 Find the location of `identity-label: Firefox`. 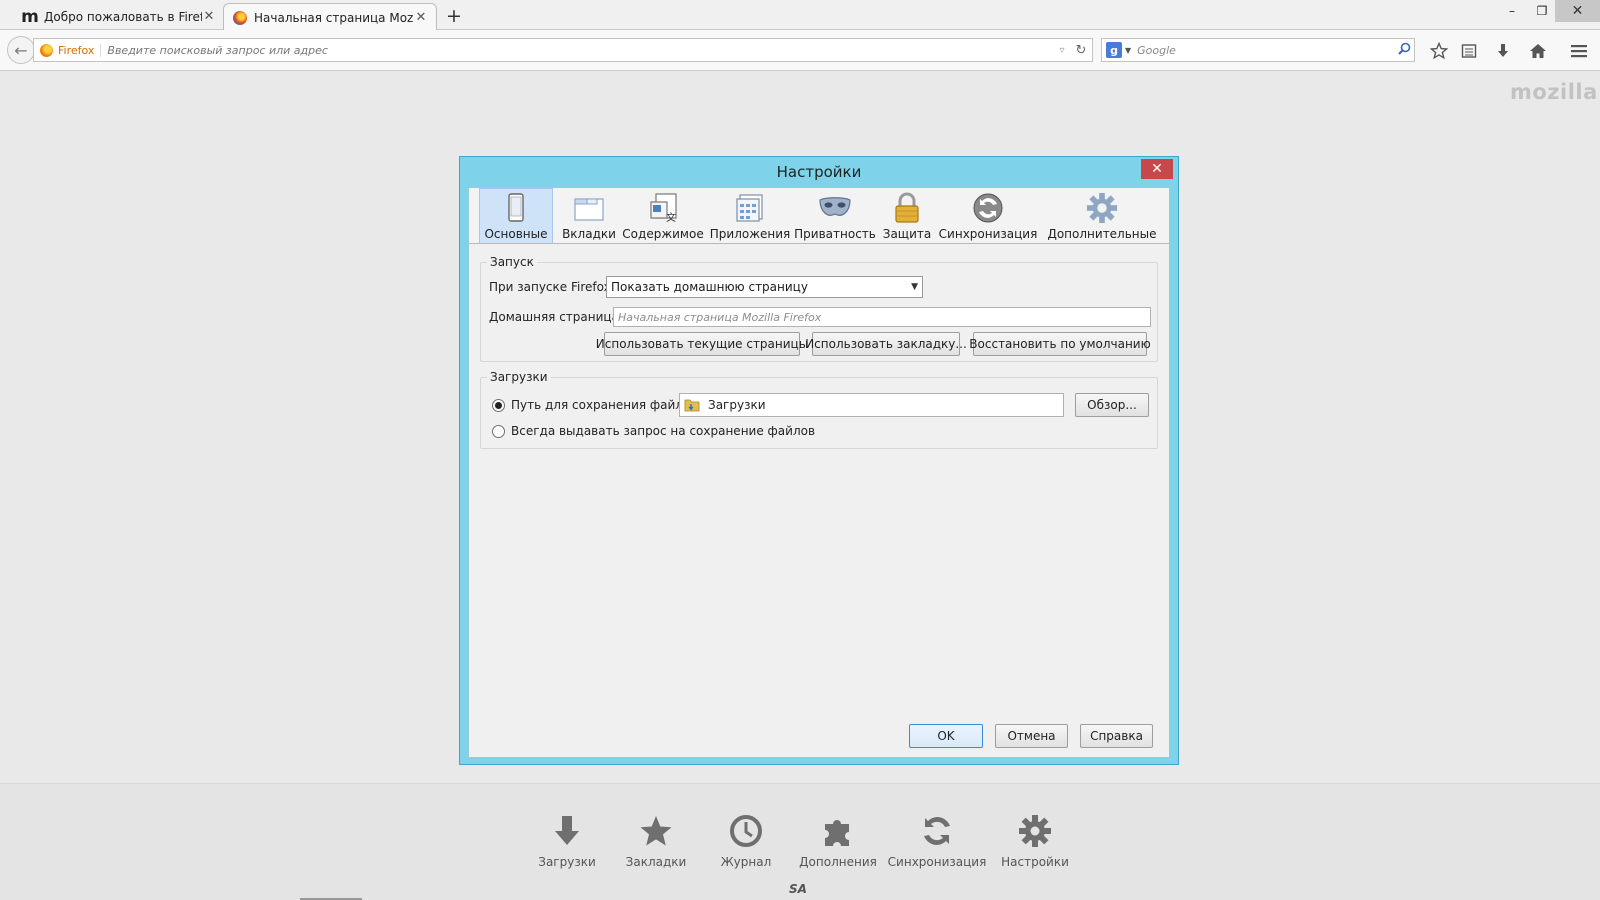

identity-label: Firefox is located at coordinates (80, 50).